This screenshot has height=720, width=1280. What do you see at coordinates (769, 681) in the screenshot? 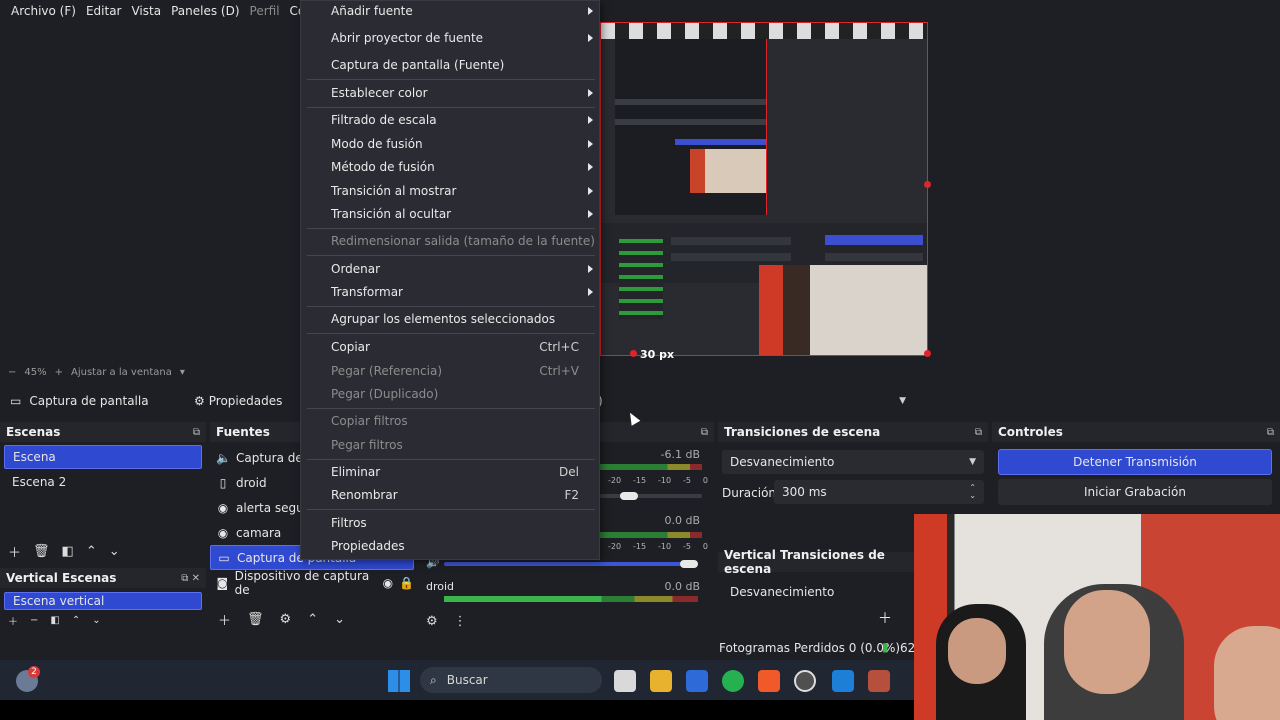
I see `brave-icon` at bounding box center [769, 681].